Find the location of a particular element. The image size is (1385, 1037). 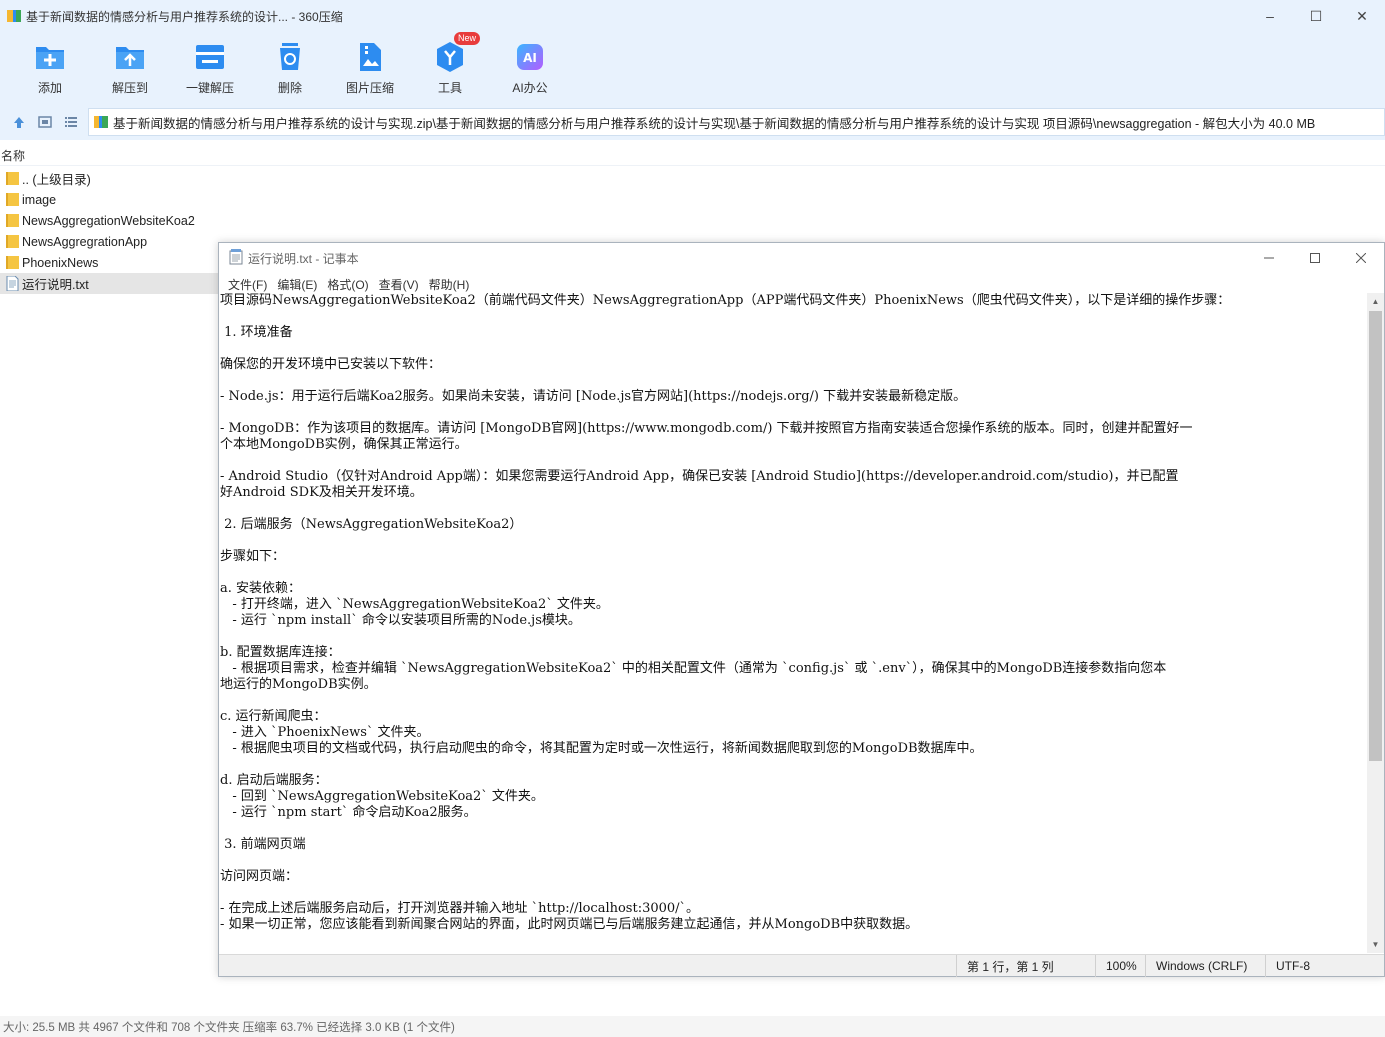

add-icon is located at coordinates (50, 57).